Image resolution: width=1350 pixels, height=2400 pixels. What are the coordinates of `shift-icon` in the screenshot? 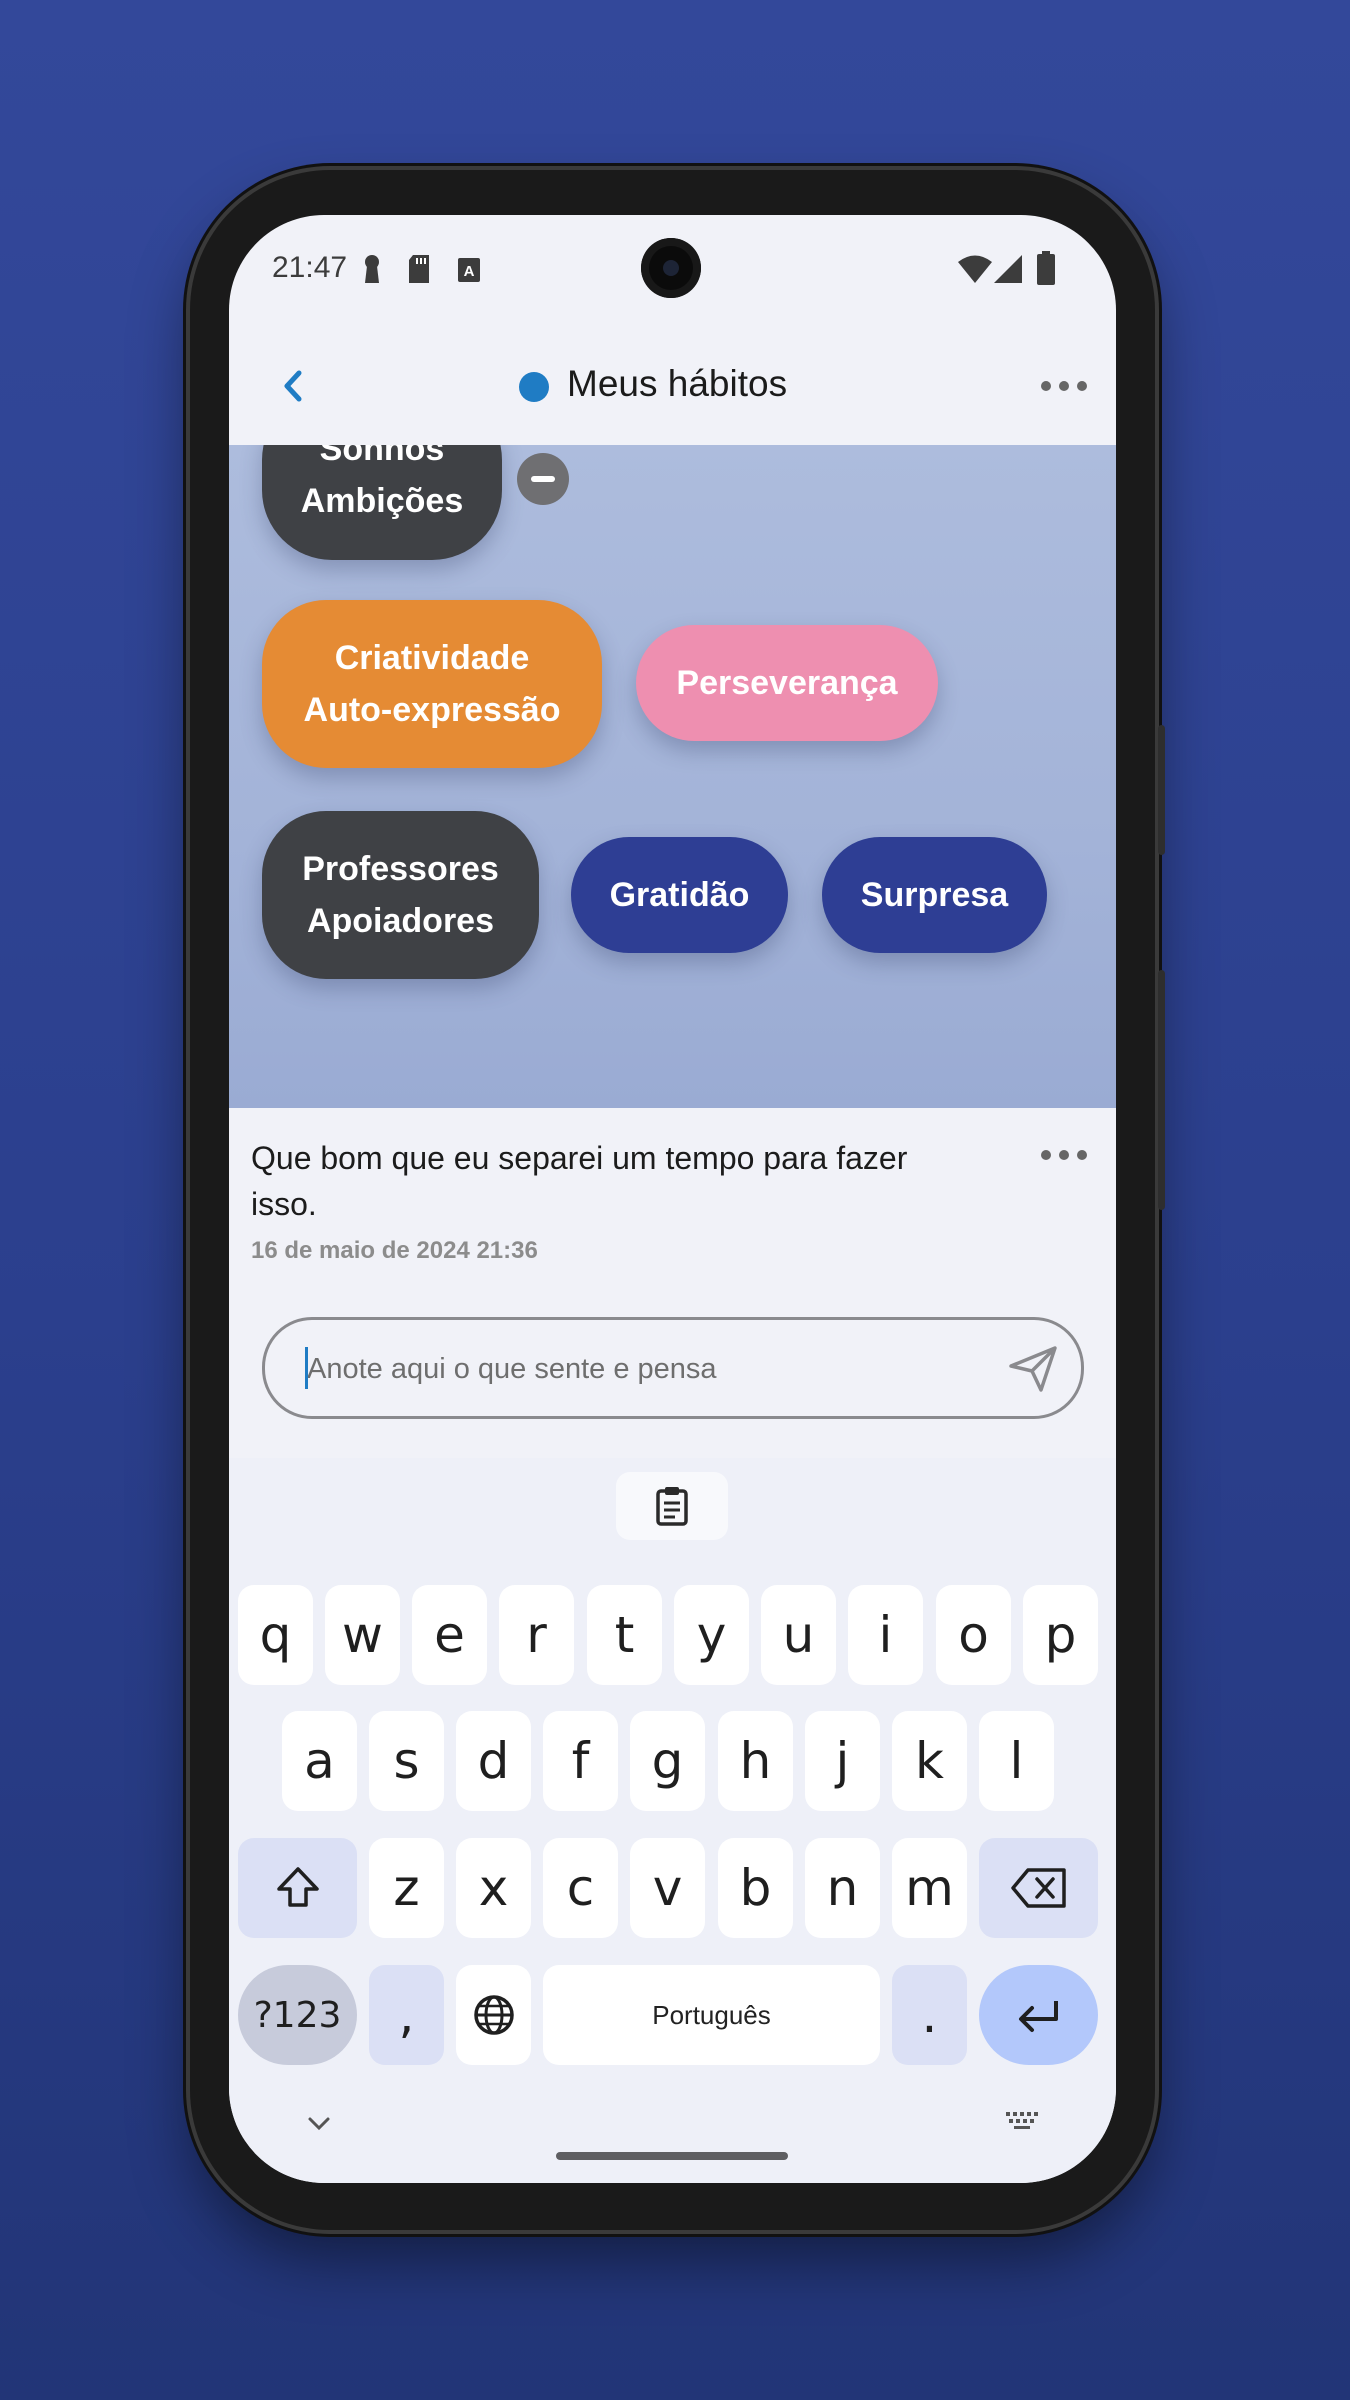 It's located at (297, 1887).